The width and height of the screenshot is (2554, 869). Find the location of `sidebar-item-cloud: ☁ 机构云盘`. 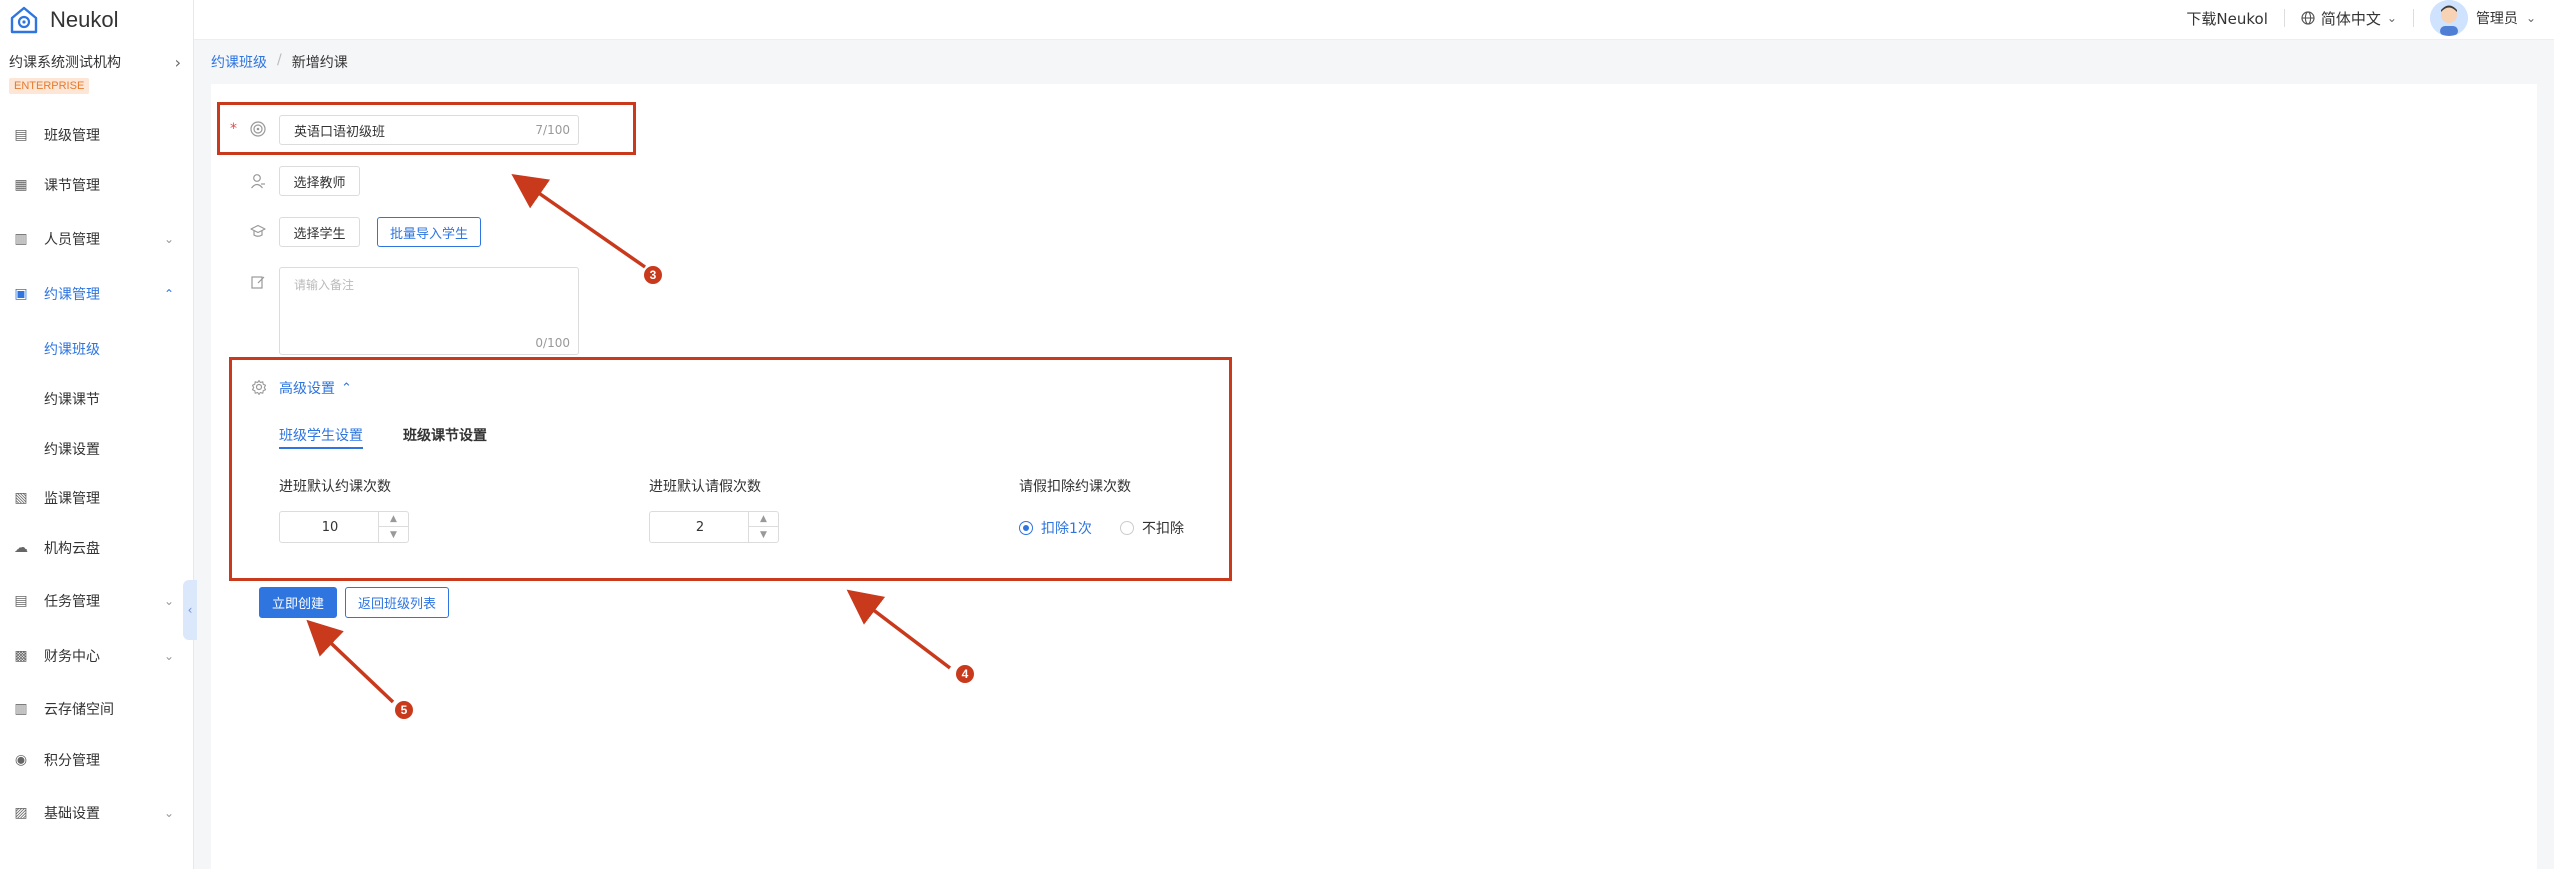

sidebar-item-cloud: ☁ 机构云盘 is located at coordinates (97, 548).